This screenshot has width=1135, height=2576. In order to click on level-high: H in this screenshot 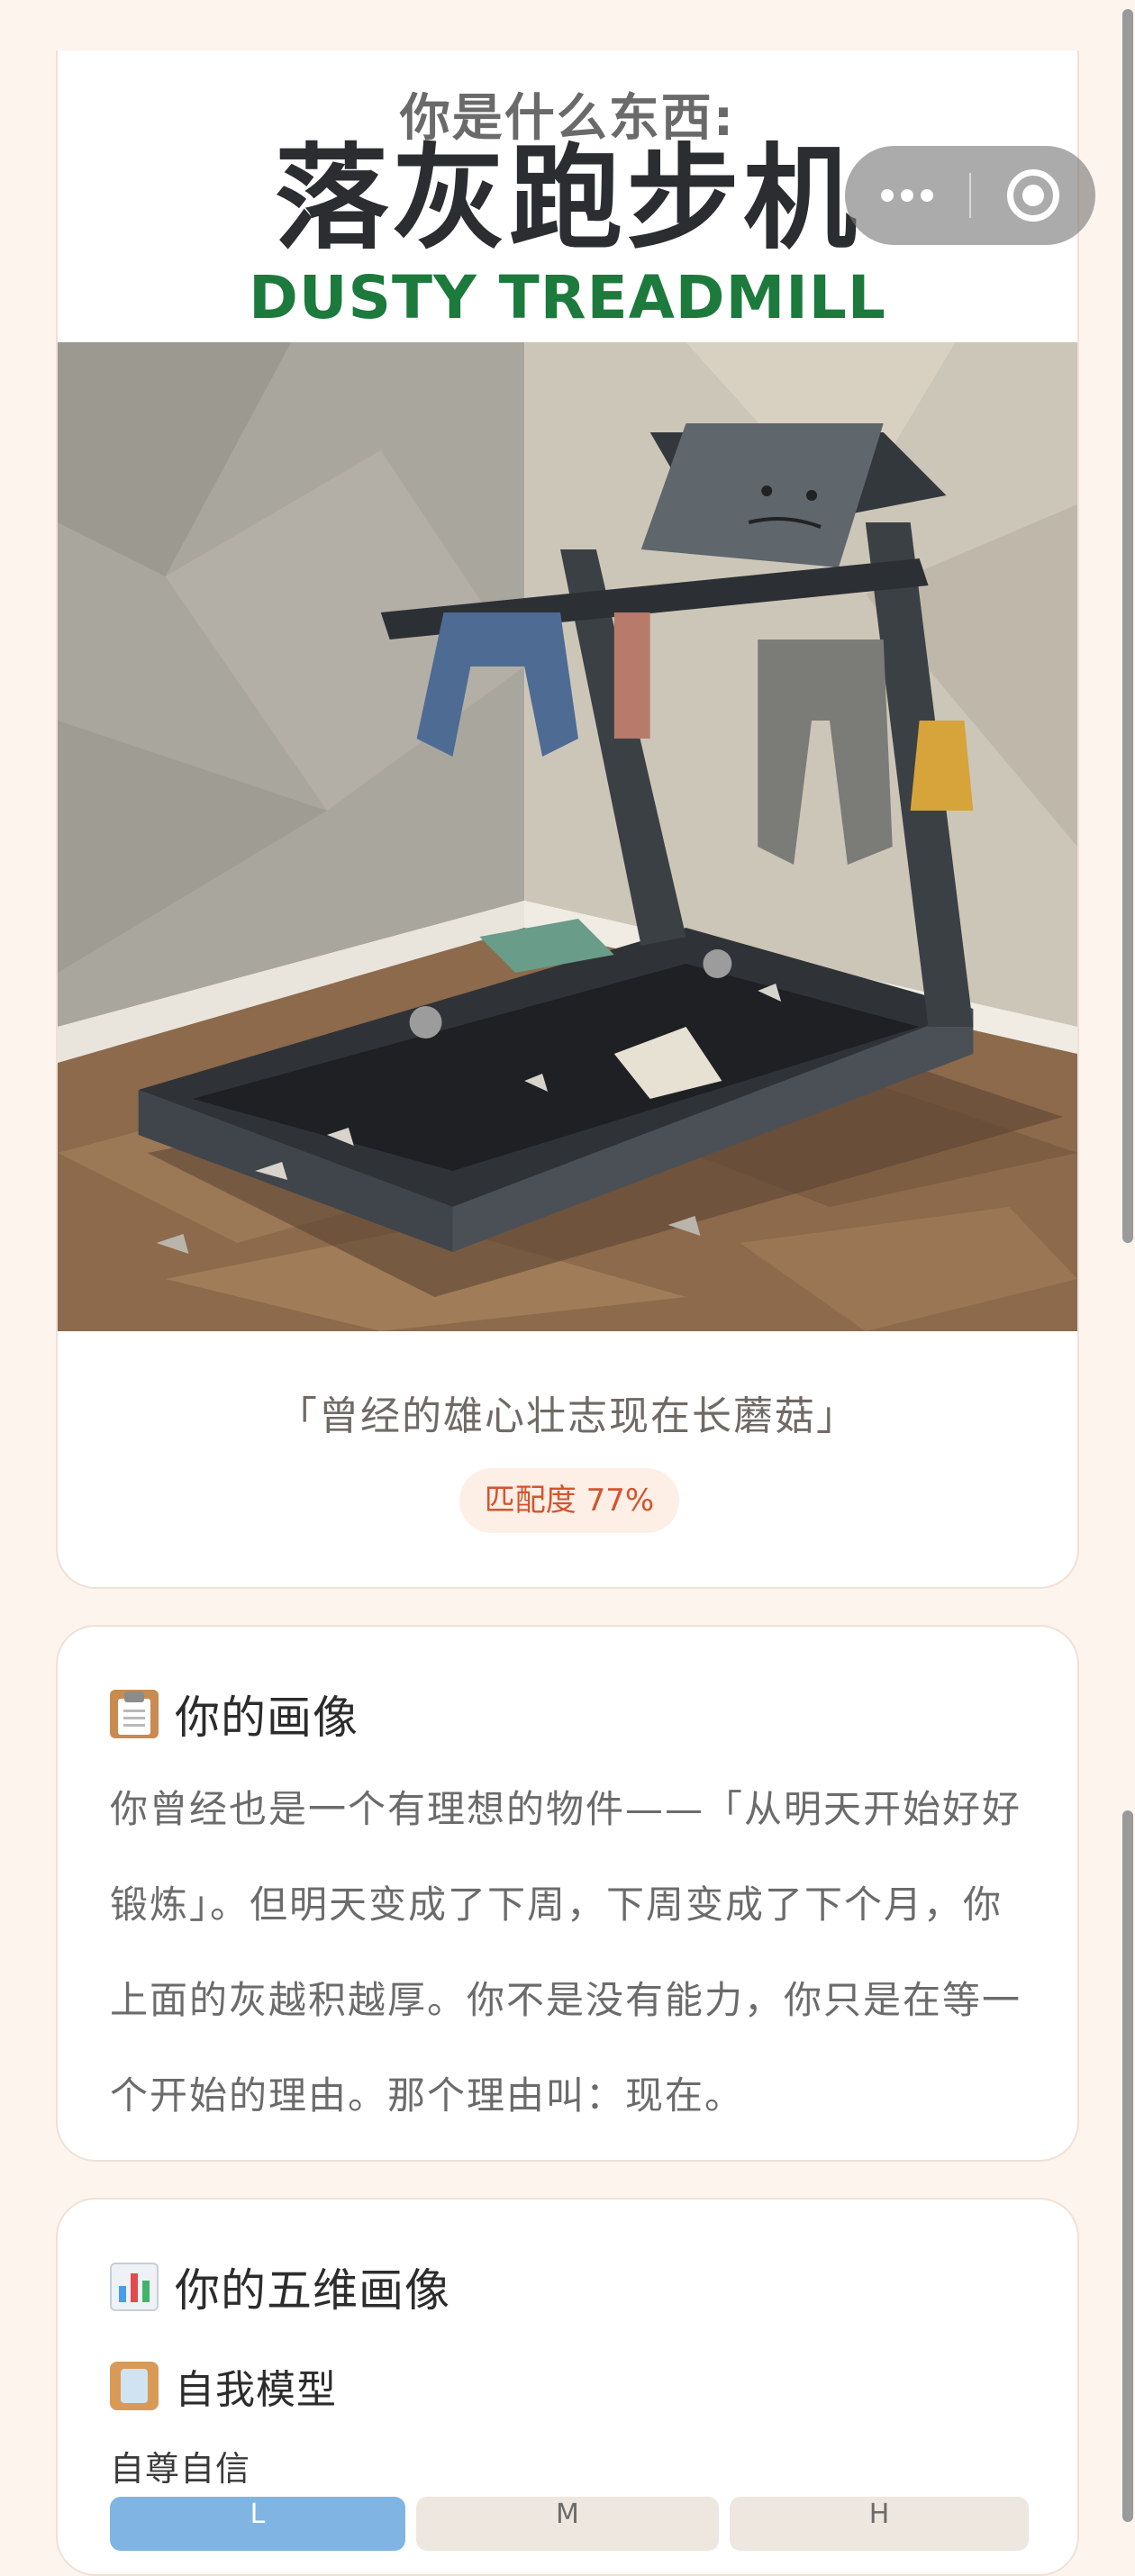, I will do `click(879, 2524)`.